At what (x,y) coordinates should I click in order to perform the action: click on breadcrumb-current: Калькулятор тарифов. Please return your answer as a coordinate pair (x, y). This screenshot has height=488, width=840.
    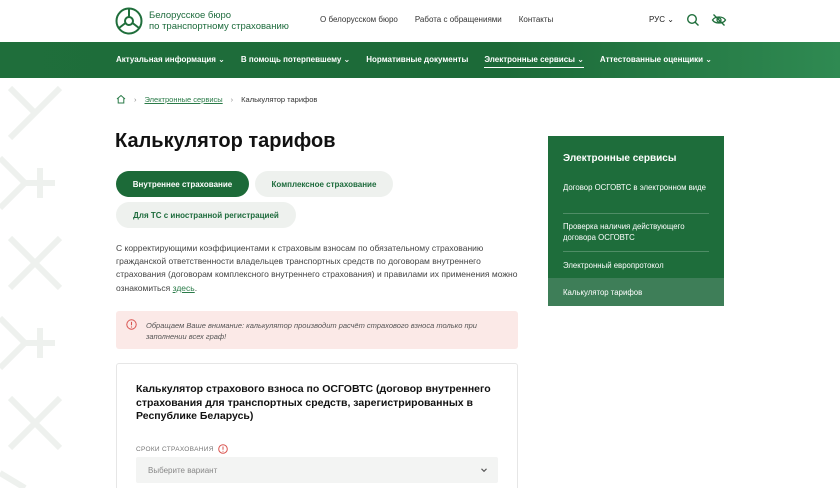
    Looking at the image, I should click on (279, 99).